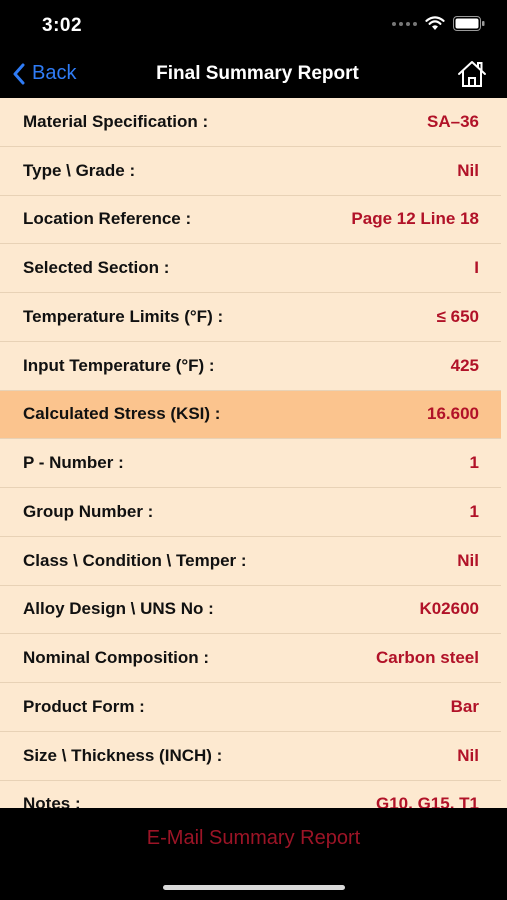 The height and width of the screenshot is (900, 507). Describe the element at coordinates (96, 268) in the screenshot. I see `row-label: Selected Section :` at that location.